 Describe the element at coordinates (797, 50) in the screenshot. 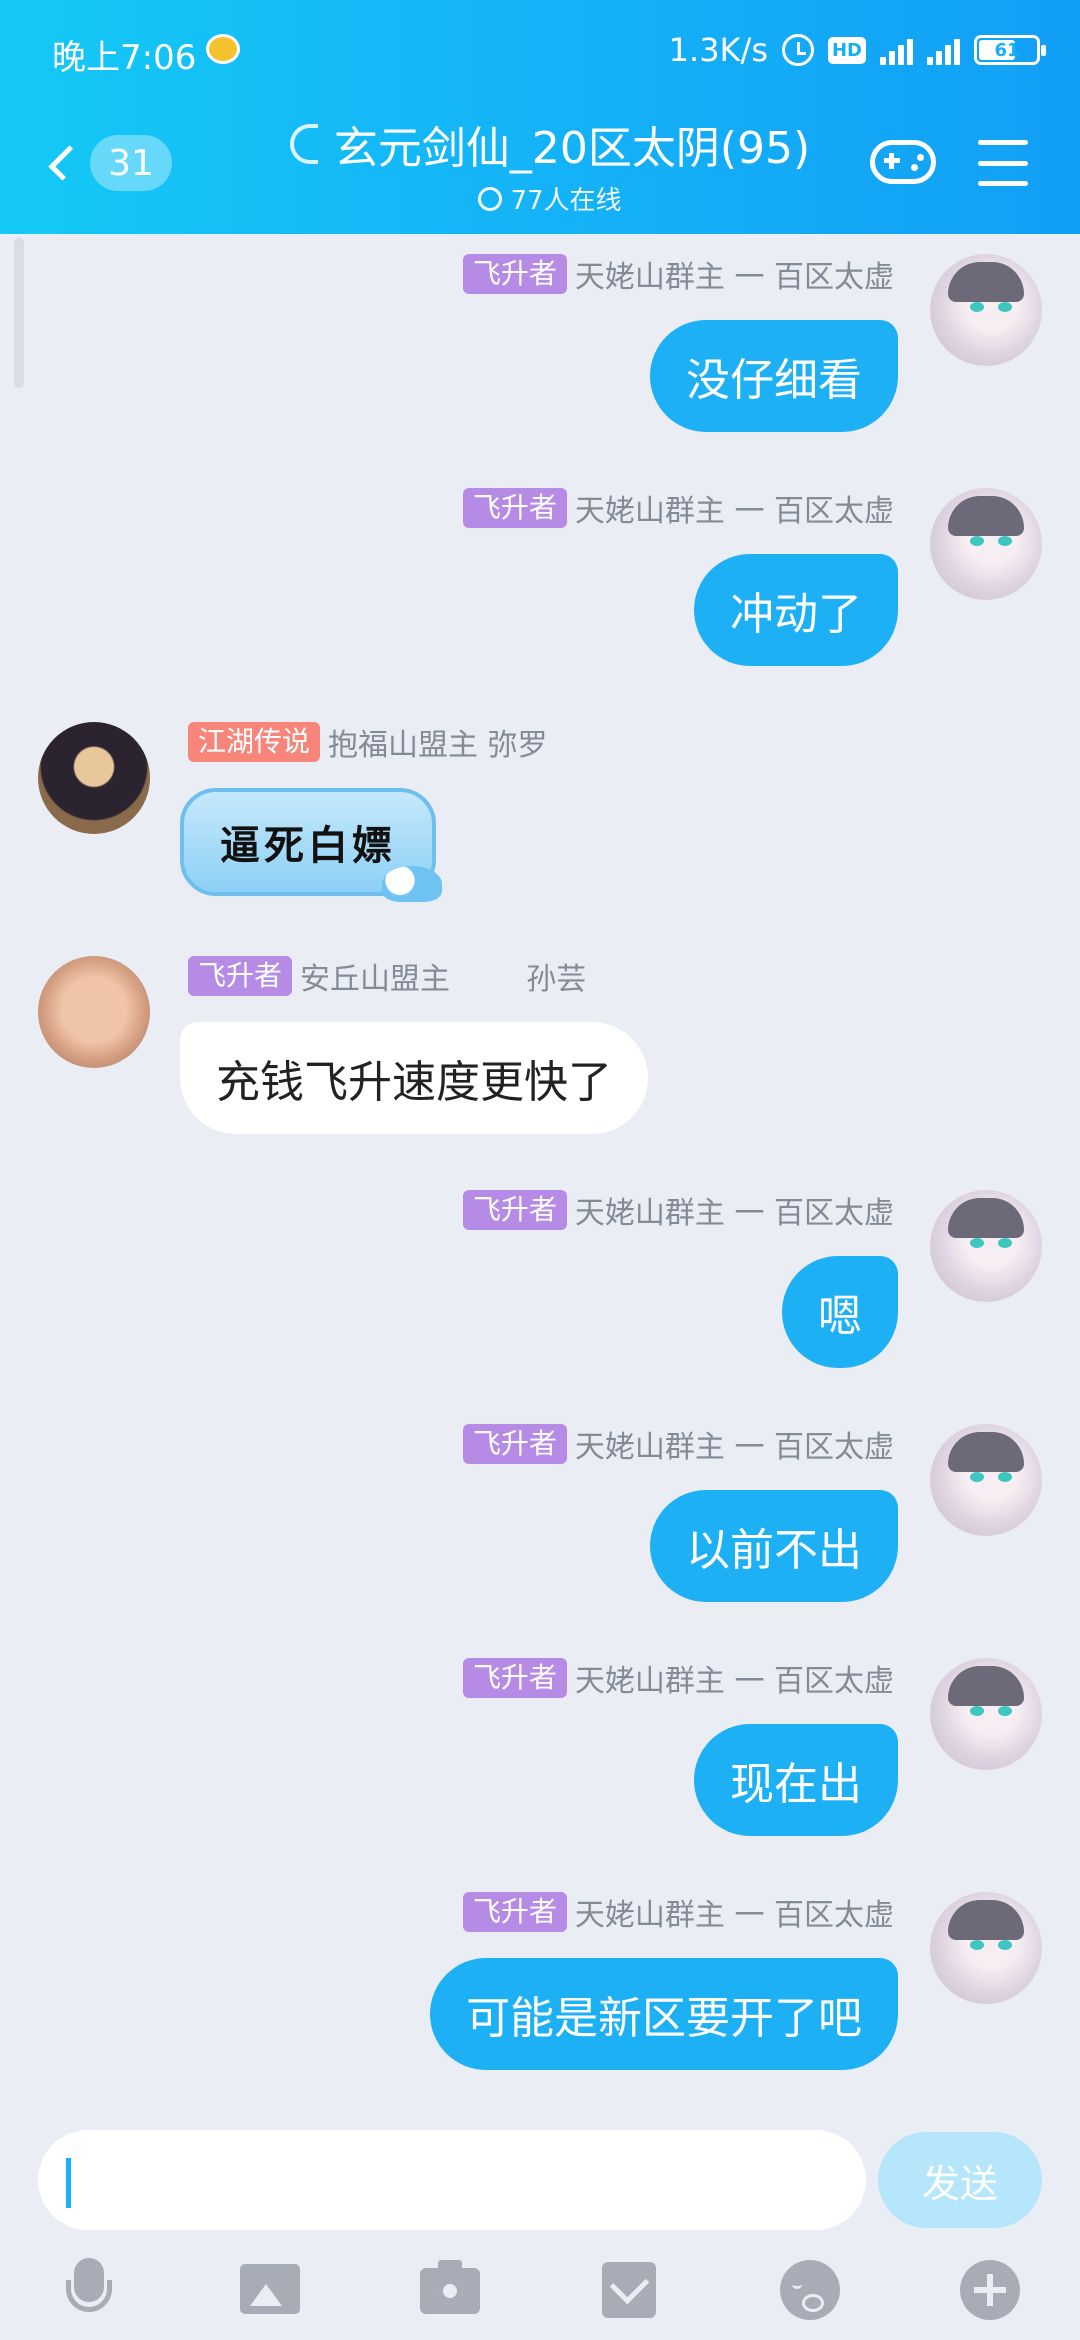

I see `alarm-icon` at that location.